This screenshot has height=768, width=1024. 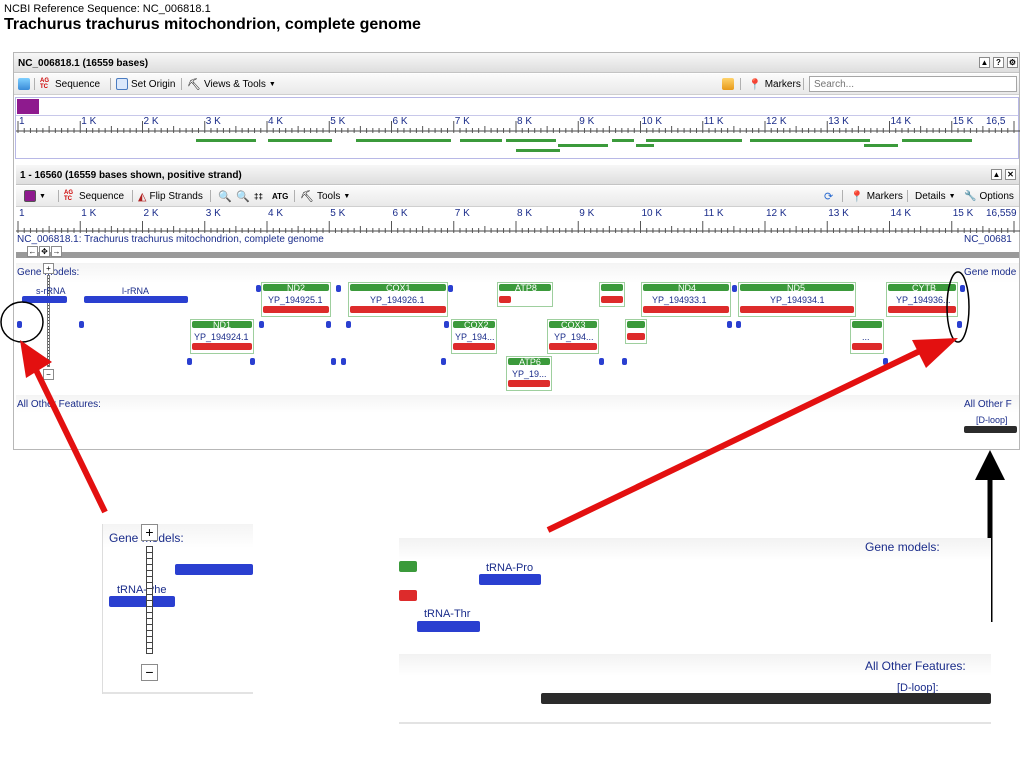 What do you see at coordinates (510, 568) in the screenshot?
I see `zoom-right-trna-pro-label: tRNA-Pro` at bounding box center [510, 568].